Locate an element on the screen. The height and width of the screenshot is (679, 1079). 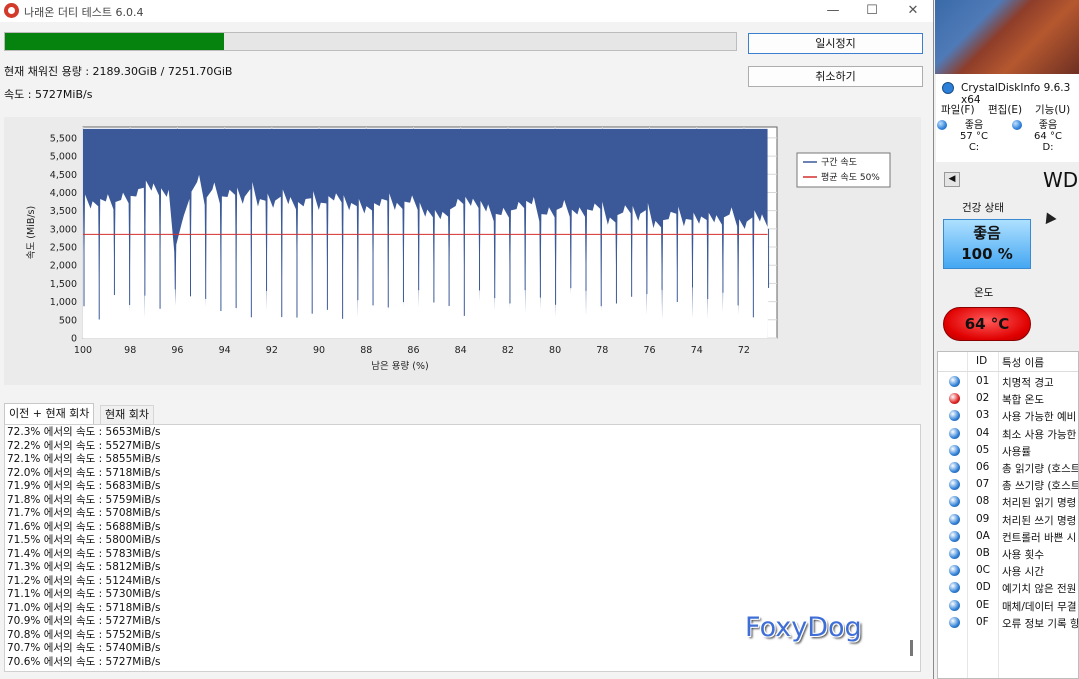
cdi-title-bar: CrystalDiskInfo 9.6.3 x64 is located at coordinates (1007, 90).